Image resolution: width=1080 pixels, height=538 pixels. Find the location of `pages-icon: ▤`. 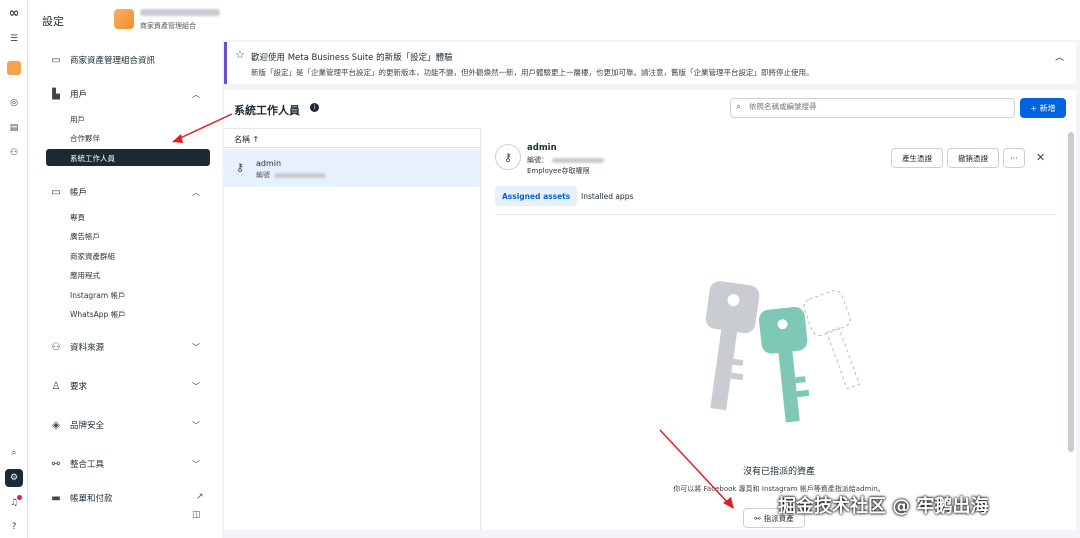

pages-icon: ▤ is located at coordinates (14, 128).